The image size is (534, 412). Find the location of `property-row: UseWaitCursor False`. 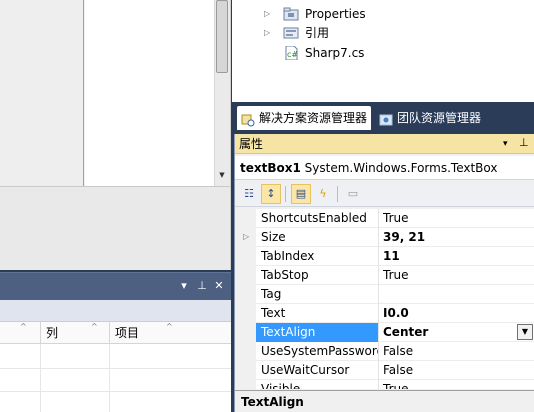

property-row: UseWaitCursor False is located at coordinates (384, 370).